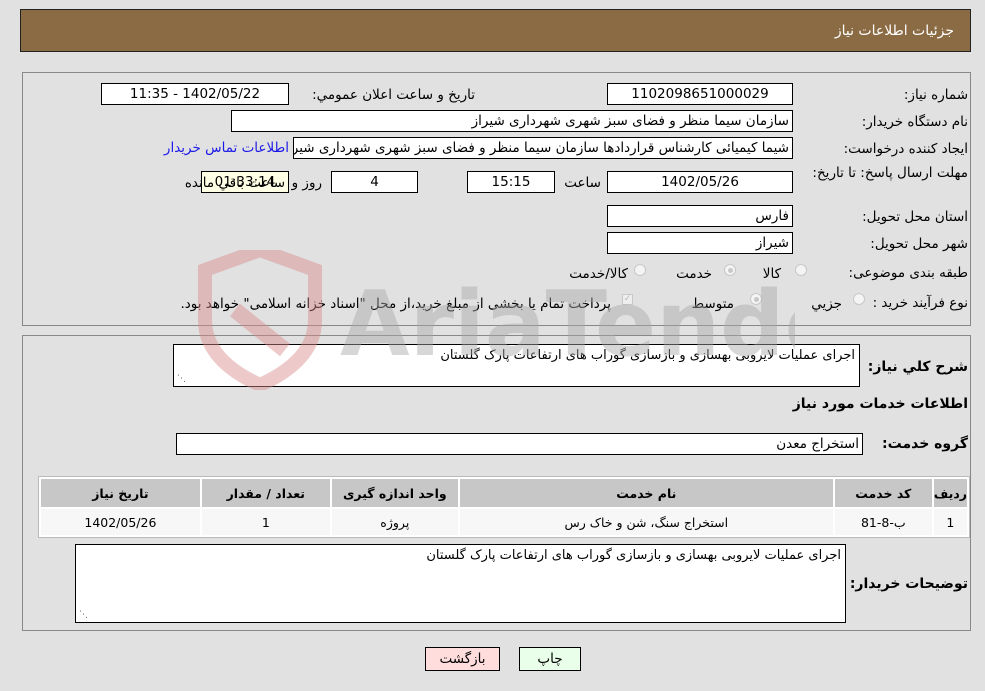 The image size is (985, 691). What do you see at coordinates (394, 493) in the screenshot?
I see `col-unit: واحد اندازه گیری` at bounding box center [394, 493].